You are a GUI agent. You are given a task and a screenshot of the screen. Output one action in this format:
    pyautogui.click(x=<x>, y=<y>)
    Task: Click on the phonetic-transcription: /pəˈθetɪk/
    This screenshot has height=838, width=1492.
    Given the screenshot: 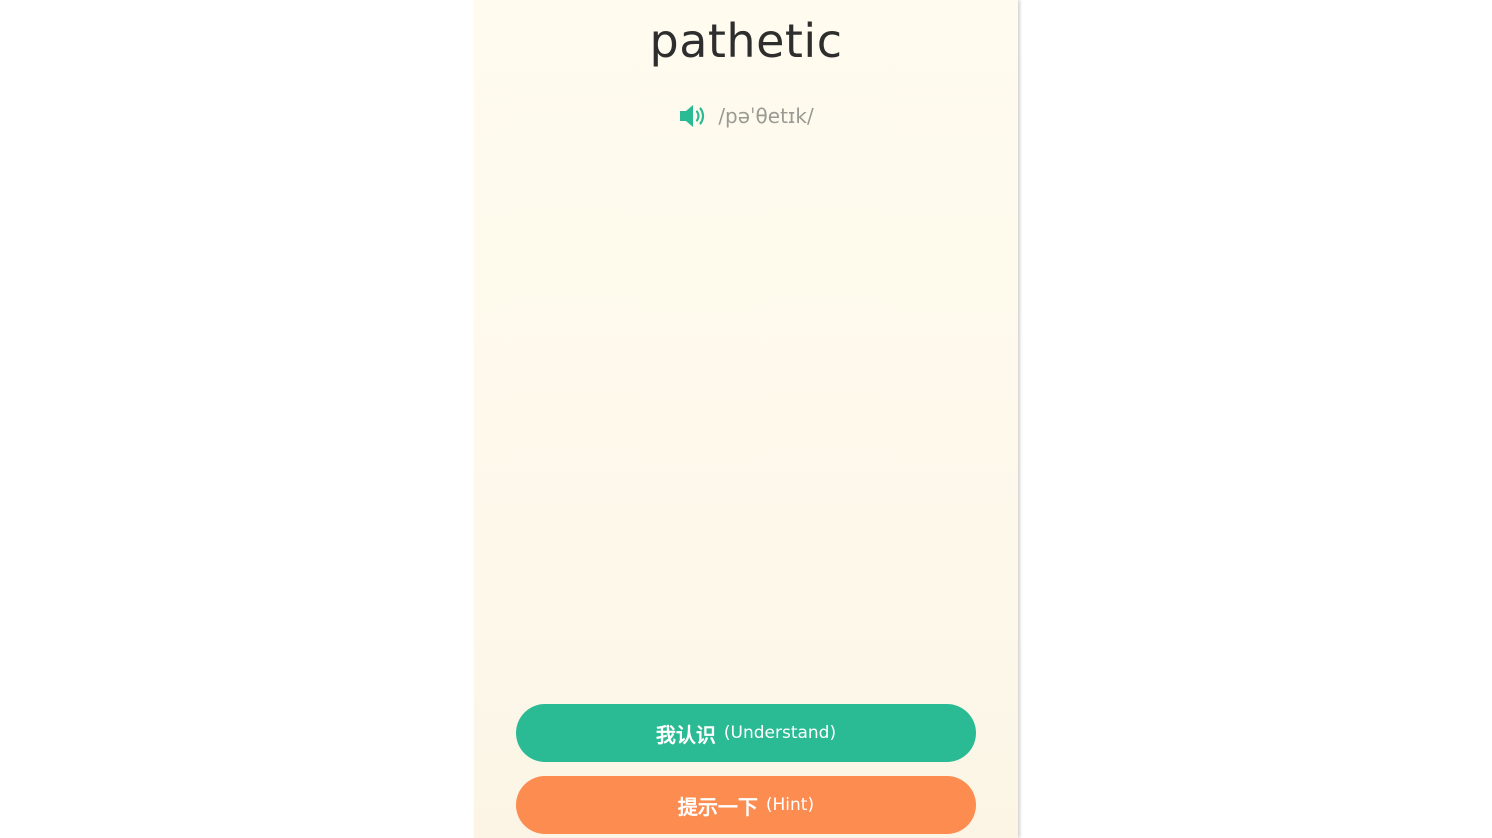 What is the action you would take?
    pyautogui.click(x=766, y=116)
    